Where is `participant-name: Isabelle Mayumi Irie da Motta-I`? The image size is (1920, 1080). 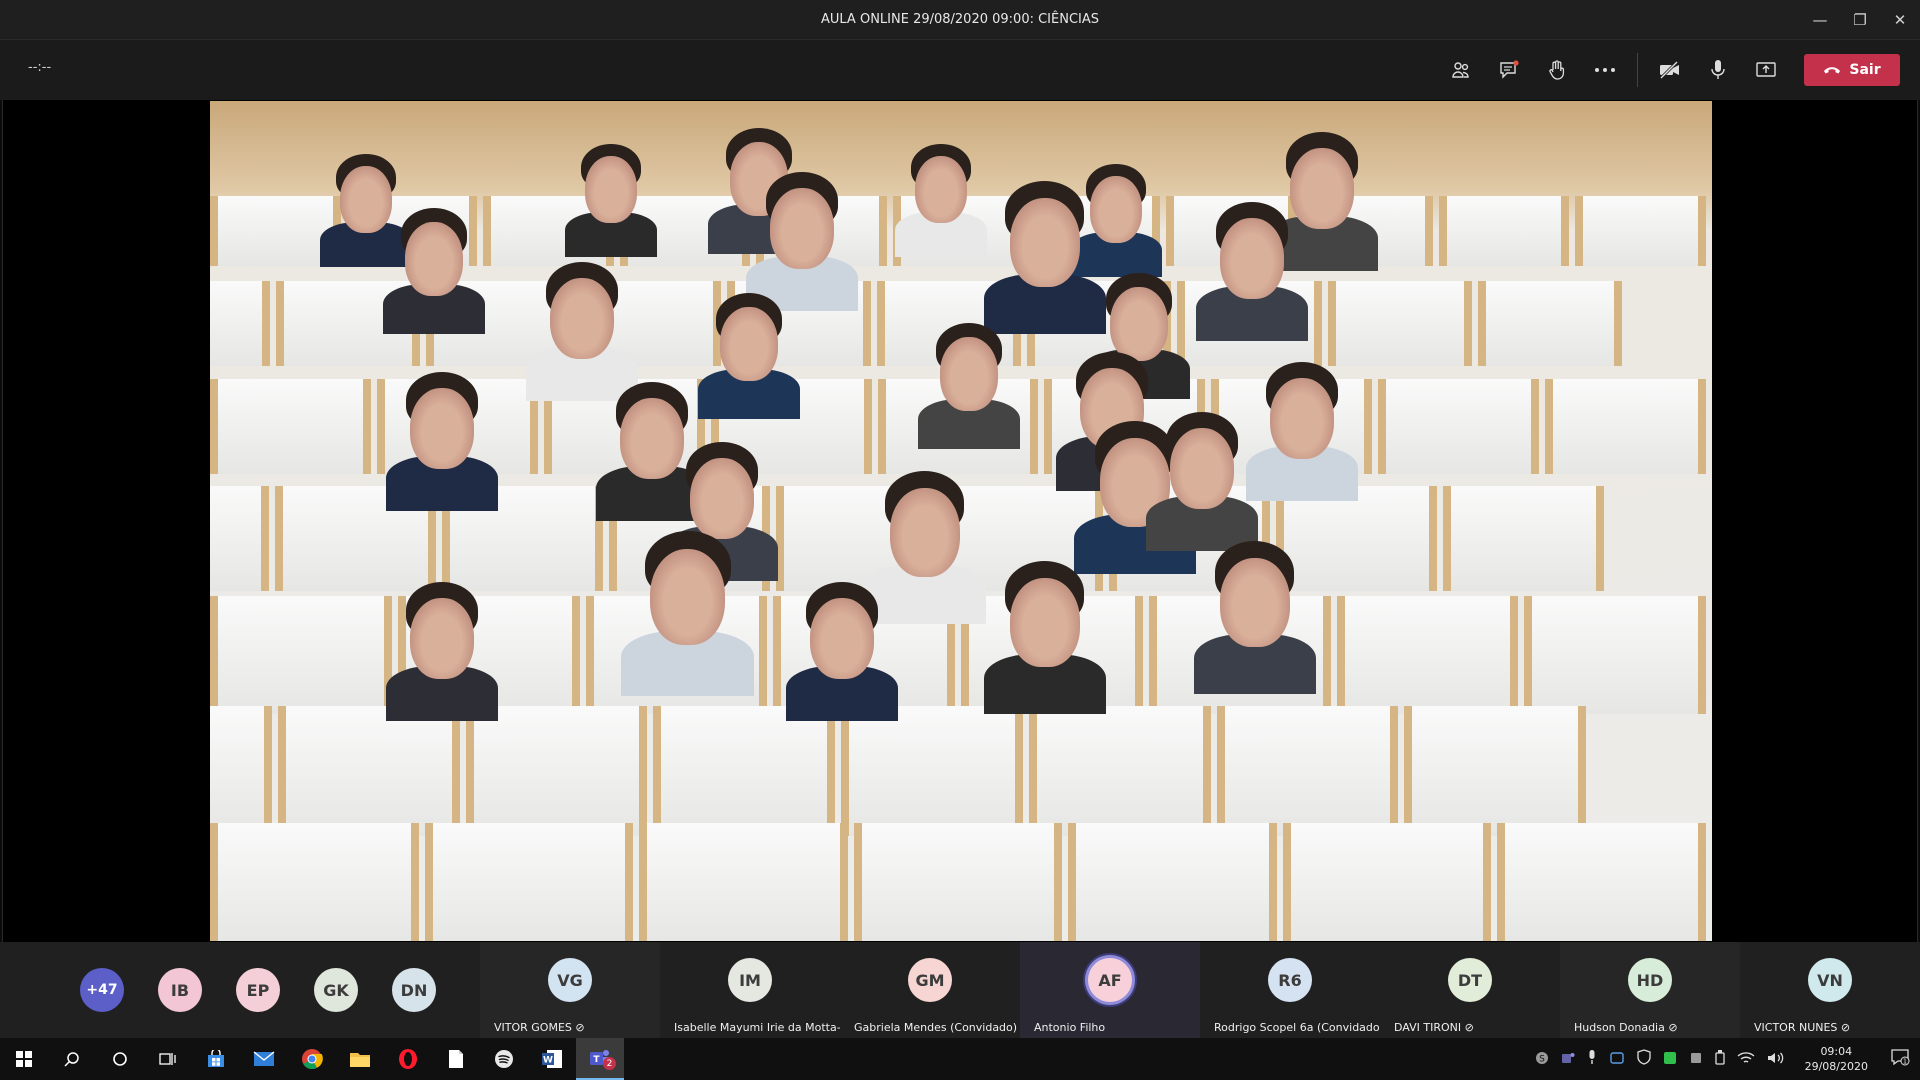 participant-name: Isabelle Mayumi Irie da Motta-I is located at coordinates (757, 1027).